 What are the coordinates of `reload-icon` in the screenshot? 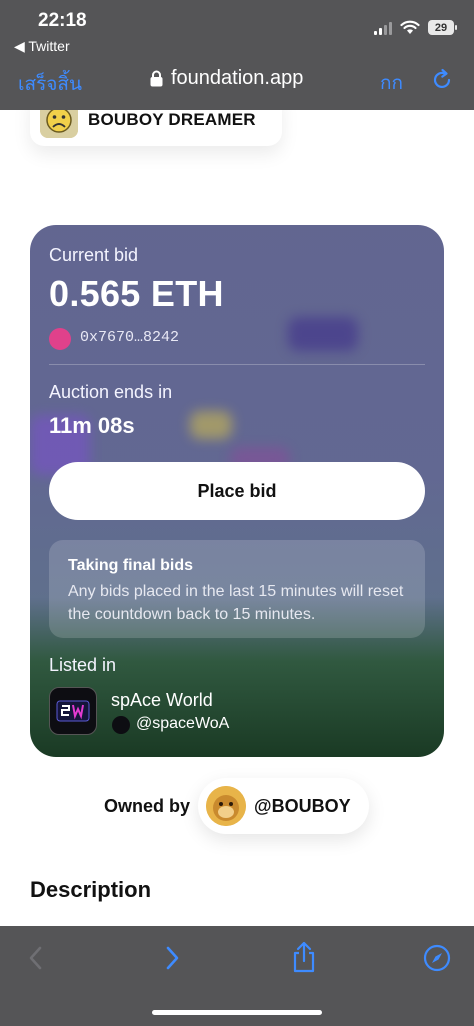 It's located at (442, 80).